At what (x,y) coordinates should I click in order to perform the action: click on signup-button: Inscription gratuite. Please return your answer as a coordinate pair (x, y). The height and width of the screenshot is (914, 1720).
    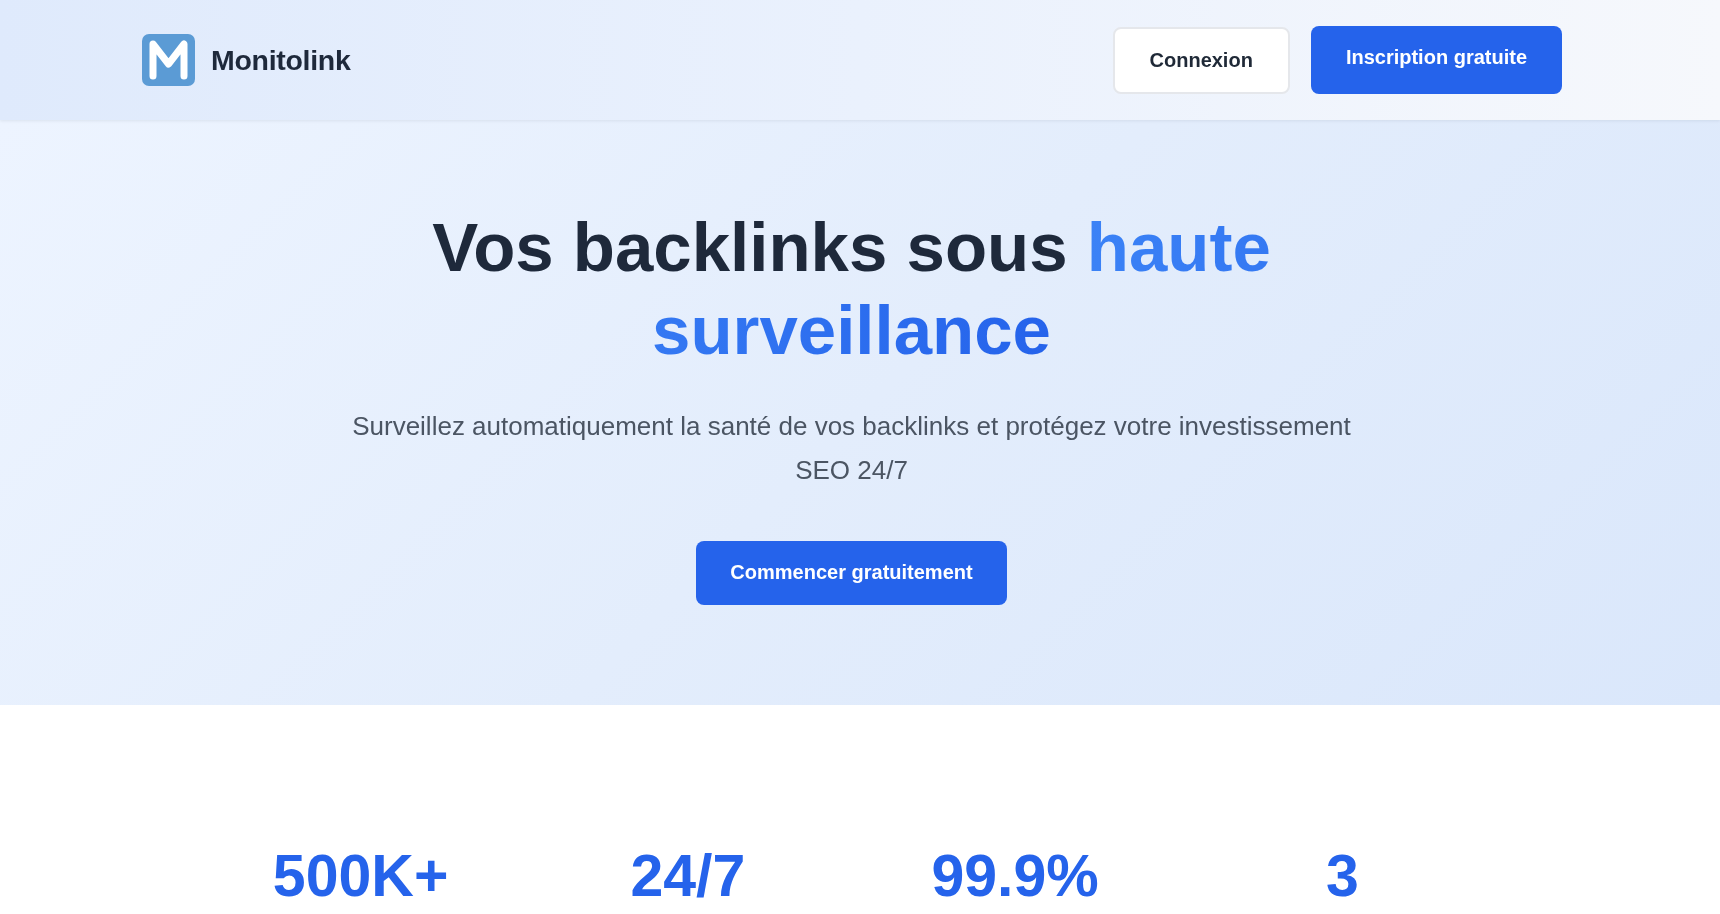
    Looking at the image, I should click on (1436, 60).